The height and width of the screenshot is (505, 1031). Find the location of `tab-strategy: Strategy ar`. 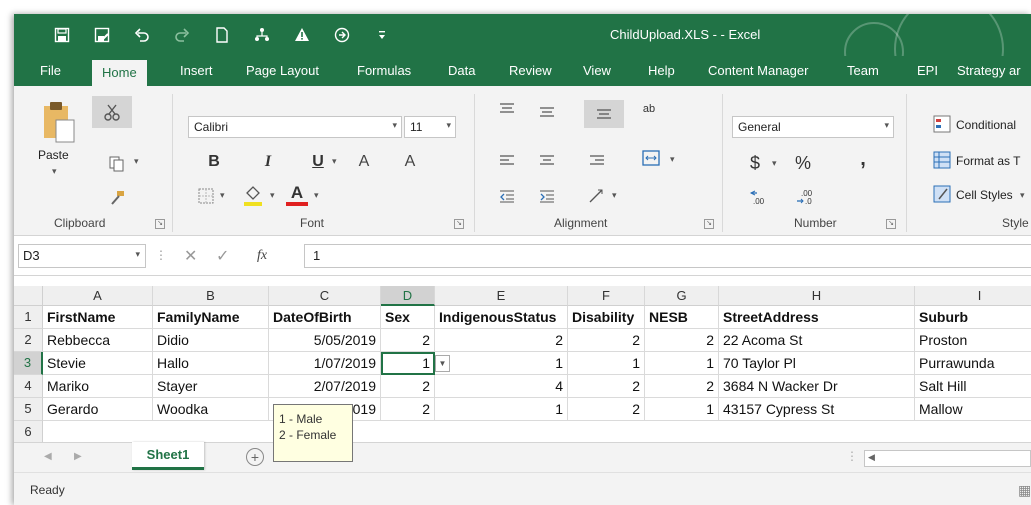

tab-strategy: Strategy ar is located at coordinates (989, 71).